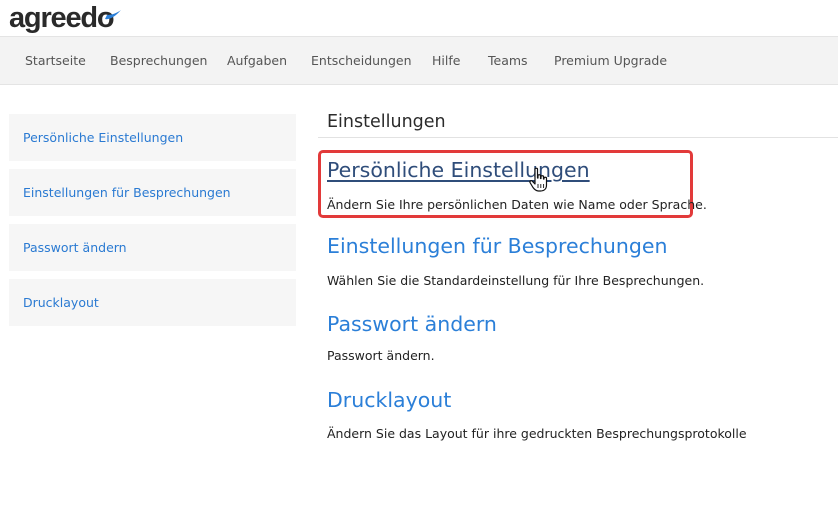 This screenshot has width=838, height=528. I want to click on logo-text: agreedo, so click(62, 18).